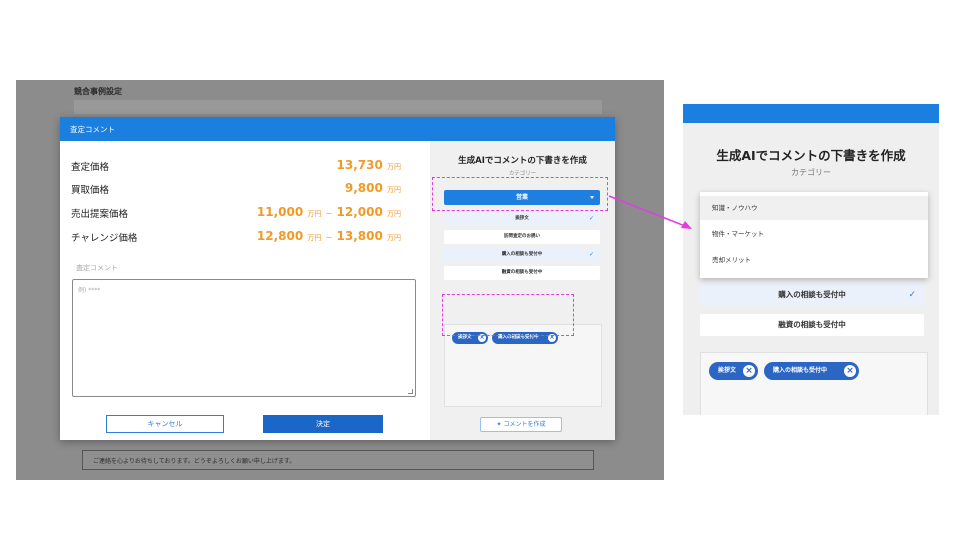 The height and width of the screenshot is (540, 960). Describe the element at coordinates (372, 188) in the screenshot. I see `price-value: 9,800 万円` at that location.